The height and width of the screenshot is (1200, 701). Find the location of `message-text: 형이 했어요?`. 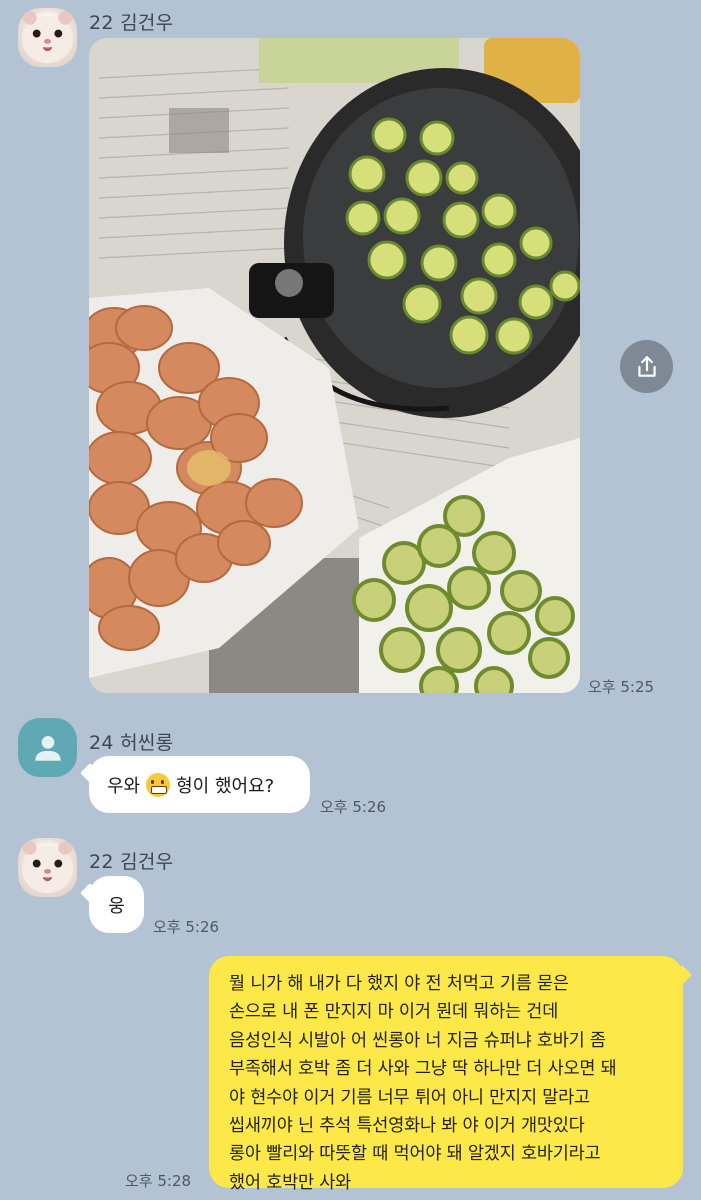

message-text: 형이 했어요? is located at coordinates (225, 786).